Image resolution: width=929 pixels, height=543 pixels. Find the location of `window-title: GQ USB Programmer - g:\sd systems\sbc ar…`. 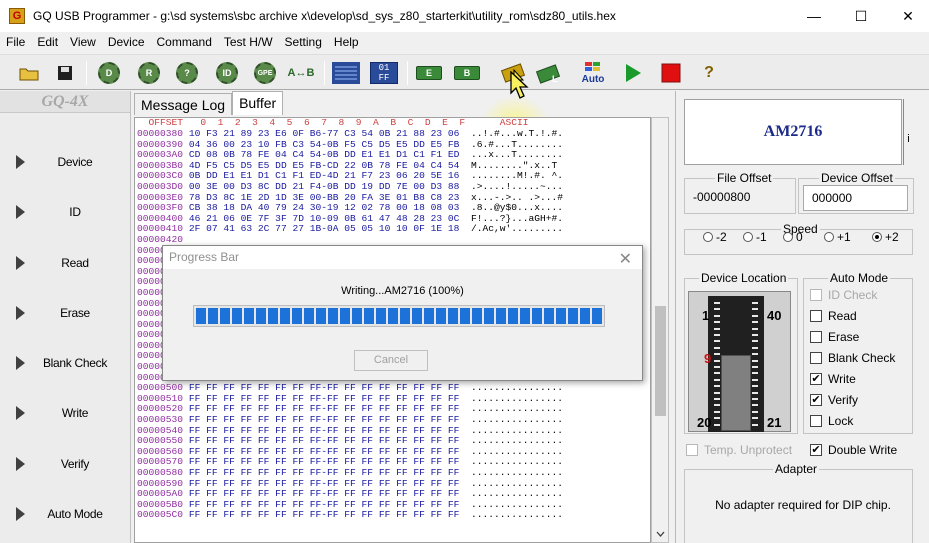

window-title: GQ USB Programmer - g:\sd systems\sbc ar… is located at coordinates (324, 16).